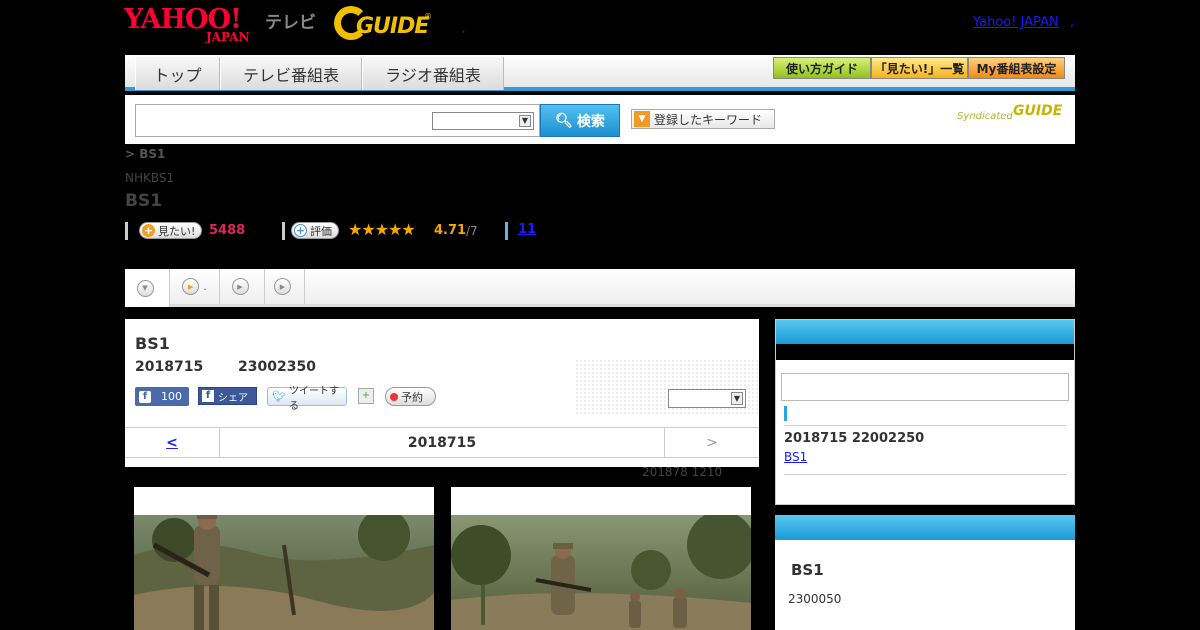 The width and height of the screenshot is (1200, 630). I want to click on want-button-label: 見たい!, so click(177, 231).